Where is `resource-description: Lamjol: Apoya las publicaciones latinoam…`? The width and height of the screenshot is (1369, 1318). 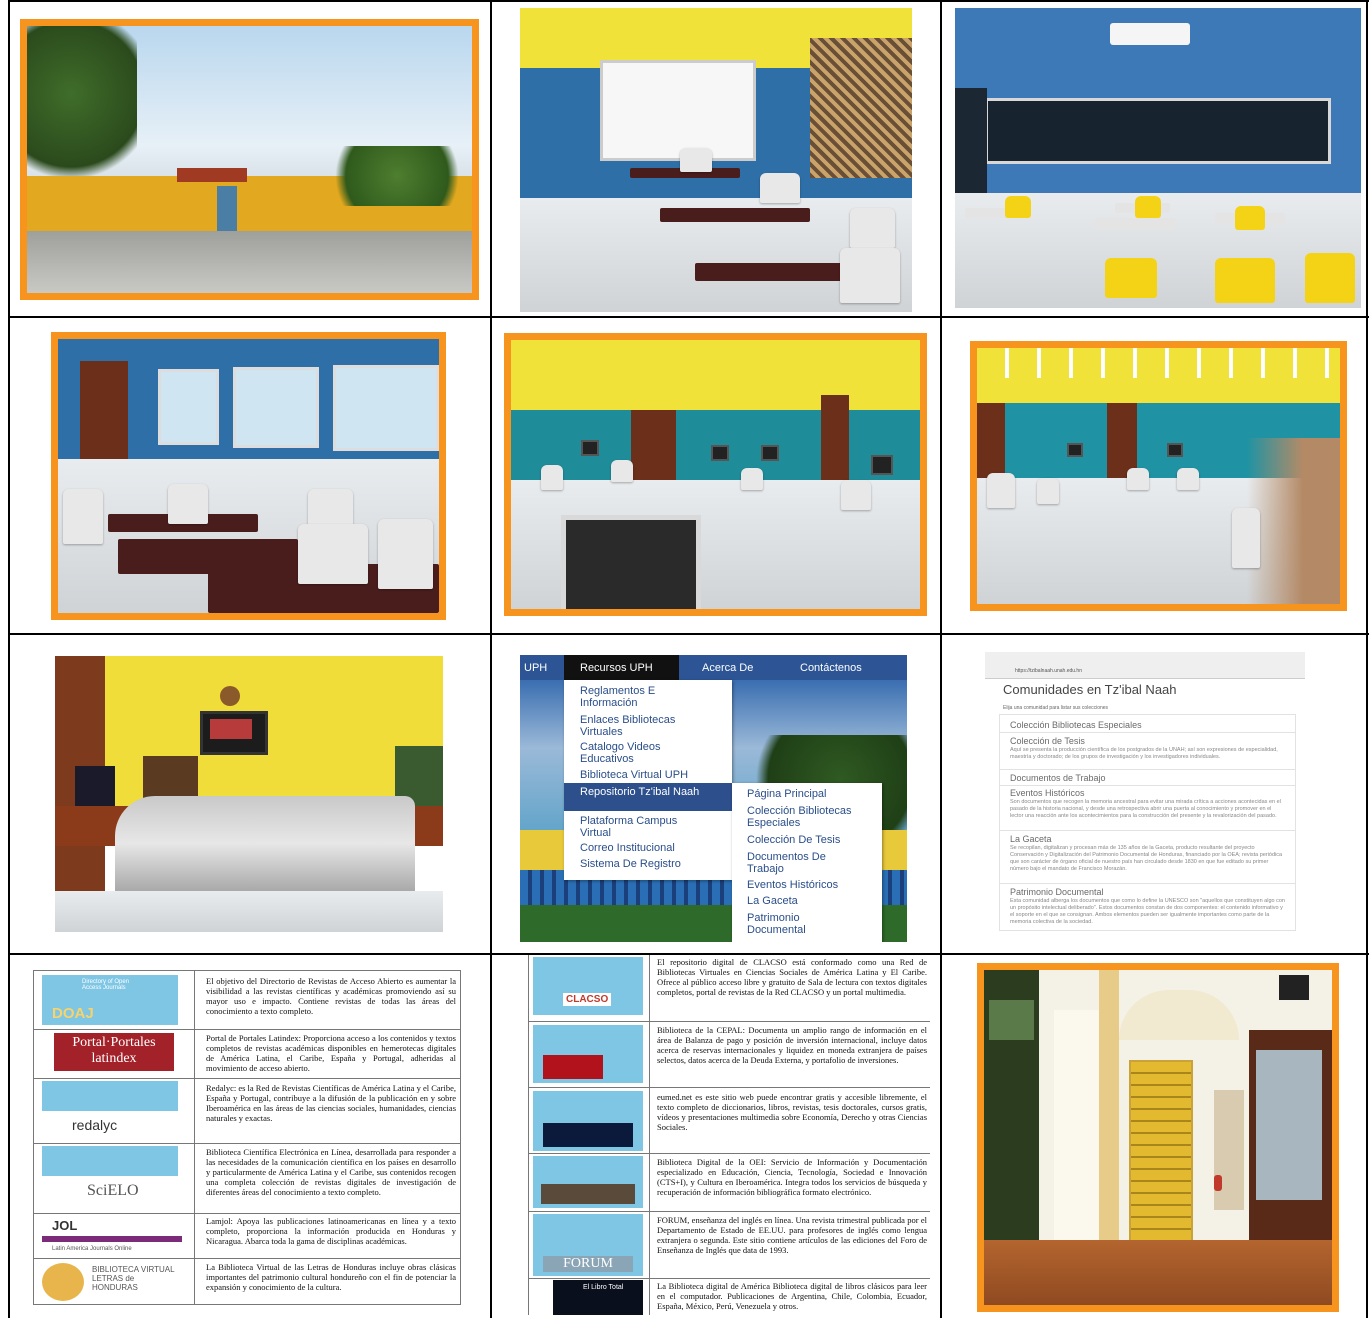 resource-description: Lamjol: Apoya las publicaciones latinoam… is located at coordinates (331, 1231).